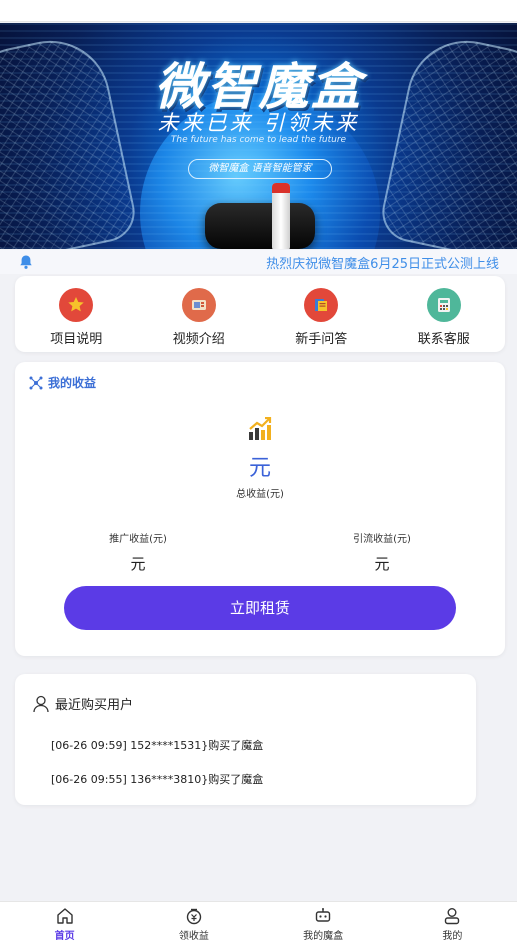  I want to click on quick-link-label: 新手问答, so click(321, 339).